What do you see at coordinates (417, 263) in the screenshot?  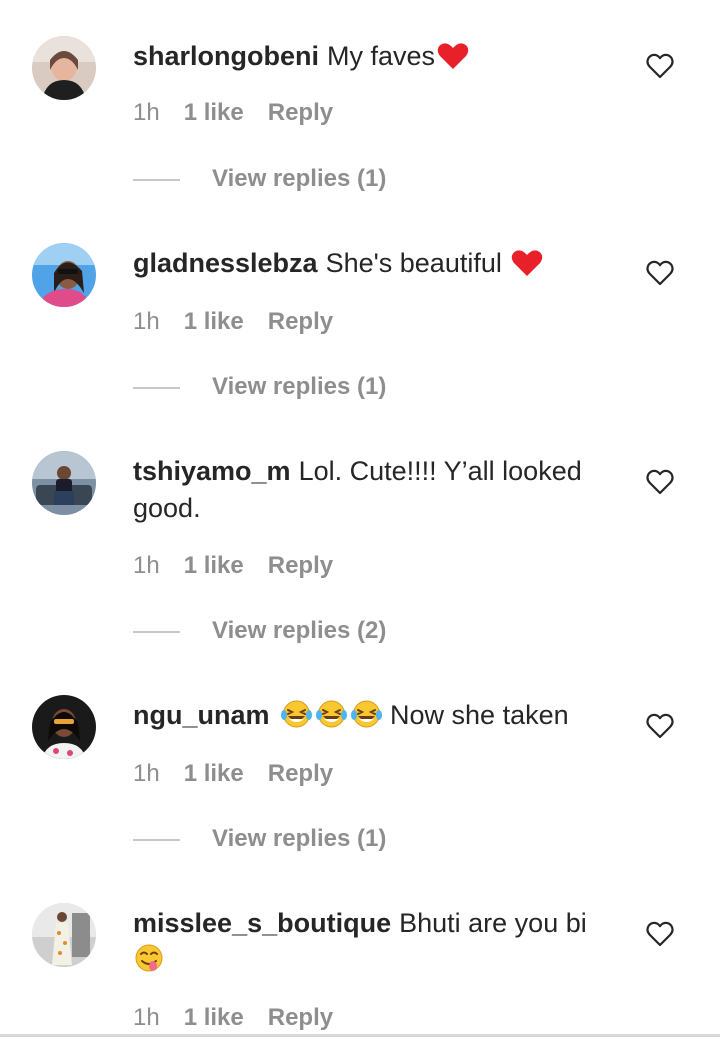 I see `comment-text: She's beautiful` at bounding box center [417, 263].